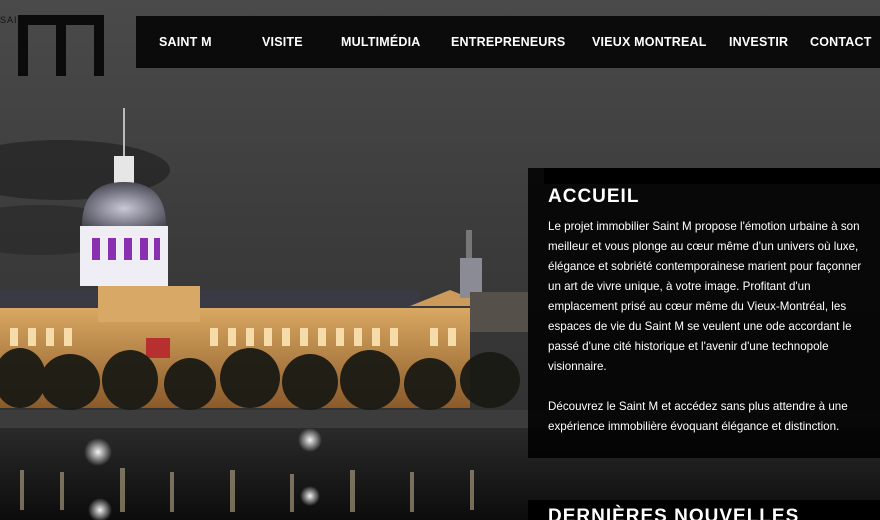 This screenshot has width=880, height=520. I want to click on nav-vieux-montreal: VIEUX MONTREAL, so click(649, 42).